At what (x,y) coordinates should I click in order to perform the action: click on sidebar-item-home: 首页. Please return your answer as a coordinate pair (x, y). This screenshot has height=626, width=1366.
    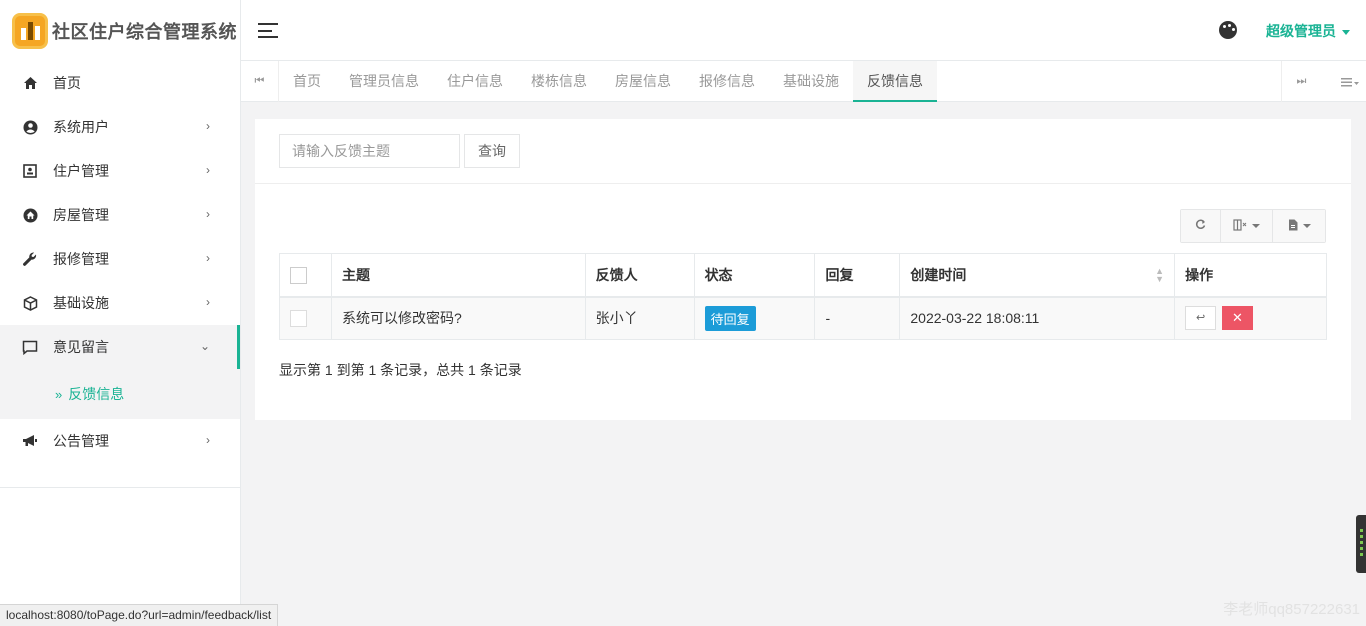
    Looking at the image, I should click on (120, 83).